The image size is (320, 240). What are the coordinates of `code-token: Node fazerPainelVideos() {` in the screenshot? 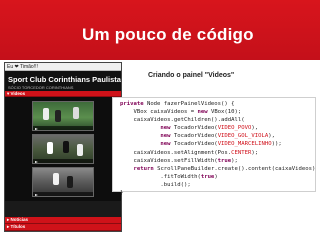 It's located at (189, 104).